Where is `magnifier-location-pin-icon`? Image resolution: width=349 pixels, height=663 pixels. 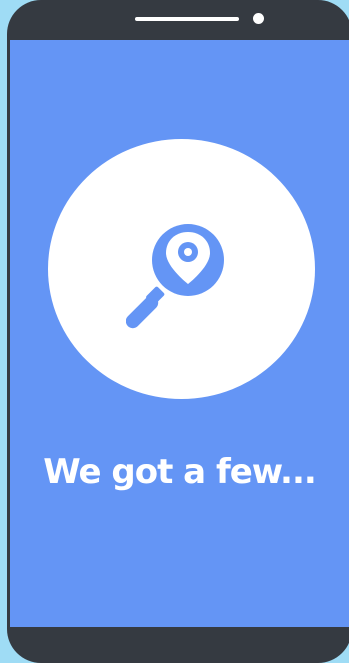
magnifier-location-pin-icon is located at coordinates (175, 276).